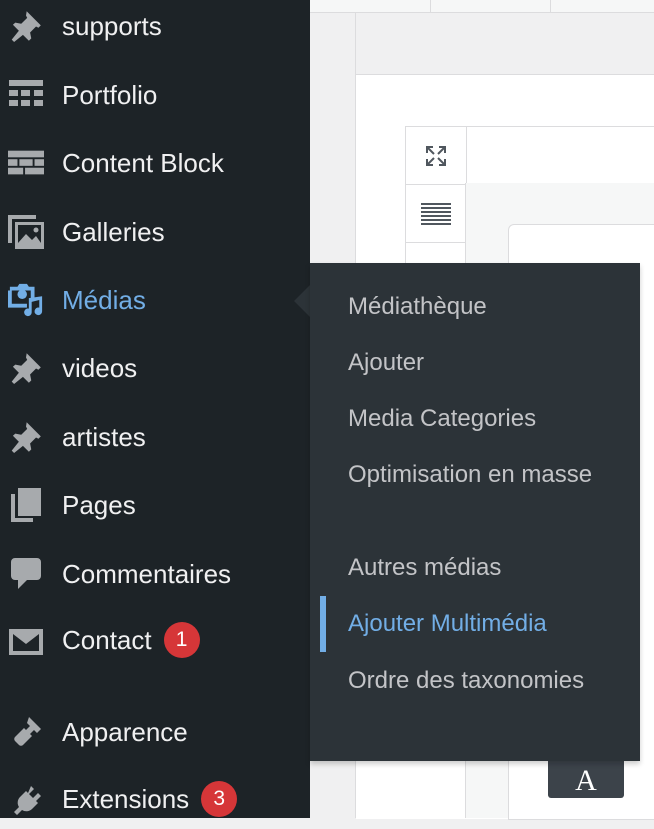 This screenshot has height=829, width=654. What do you see at coordinates (104, 436) in the screenshot?
I see `sidebar-item-label: artistes` at bounding box center [104, 436].